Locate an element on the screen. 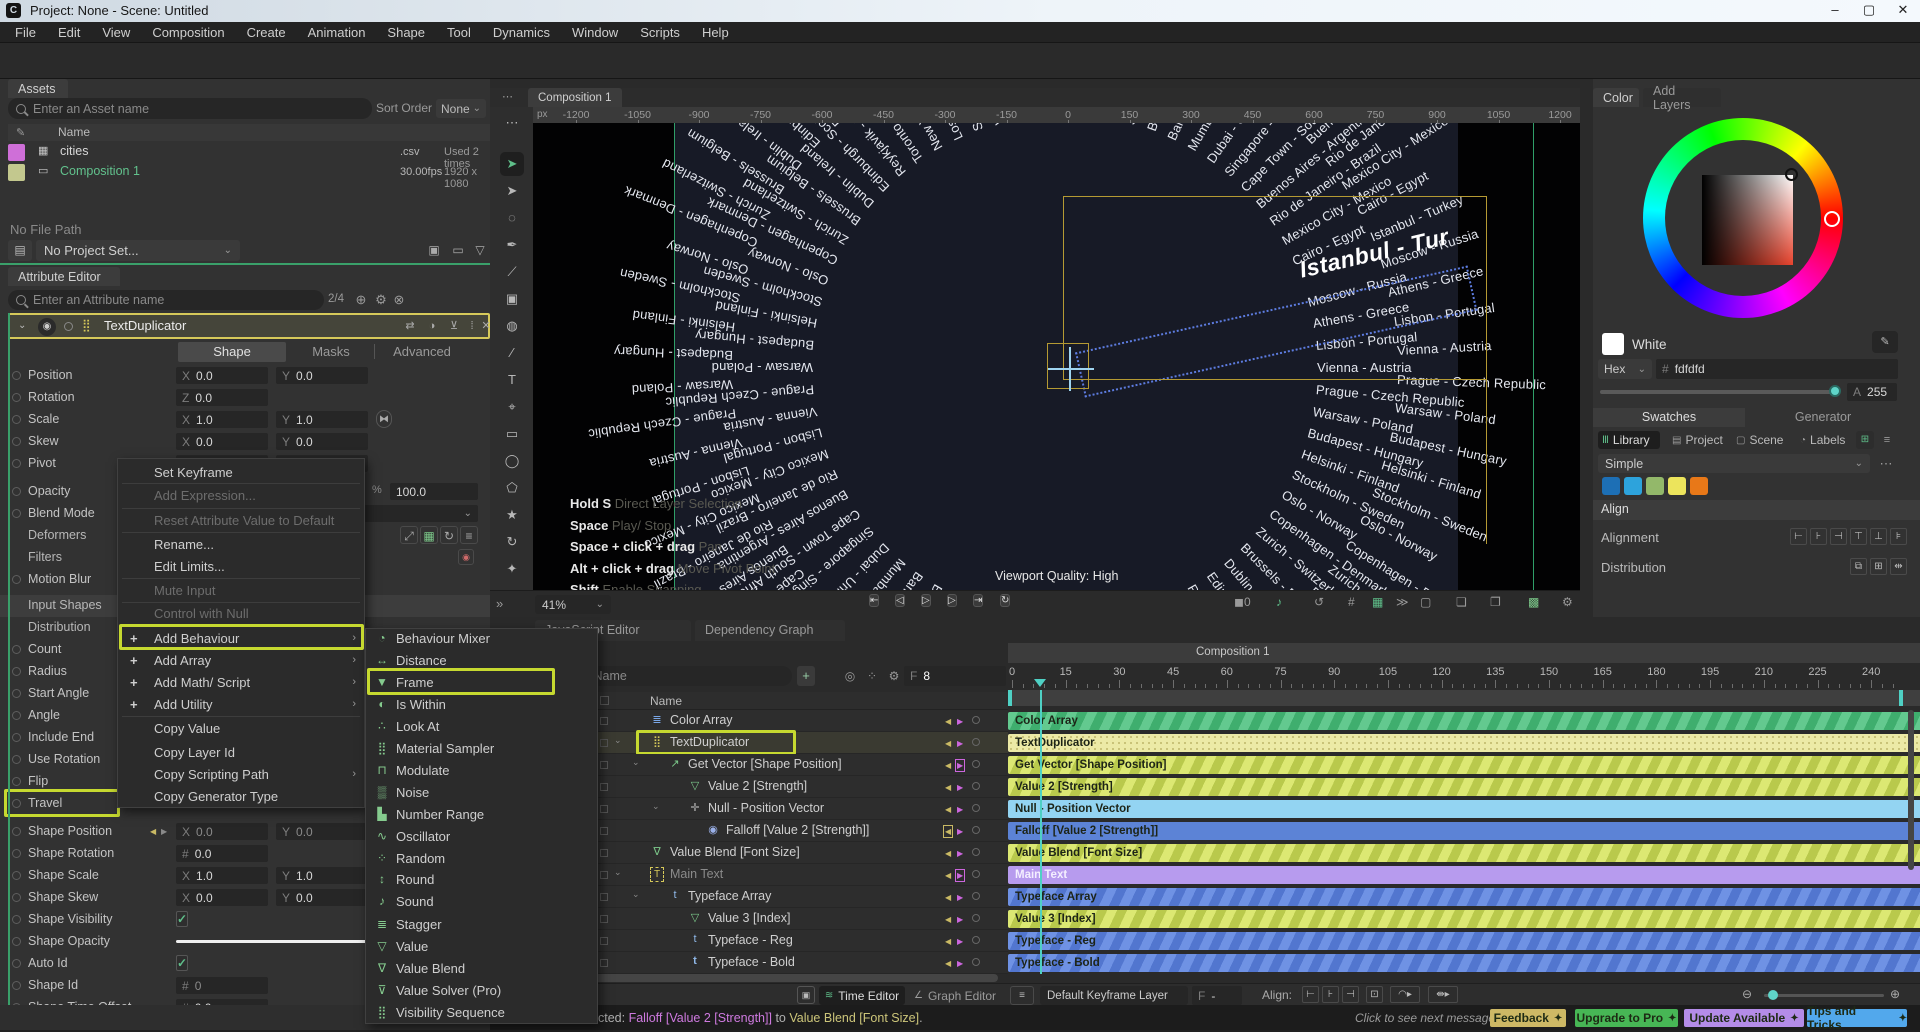 The width and height of the screenshot is (1920, 1032). record-icon: ◉ is located at coordinates (466, 557).